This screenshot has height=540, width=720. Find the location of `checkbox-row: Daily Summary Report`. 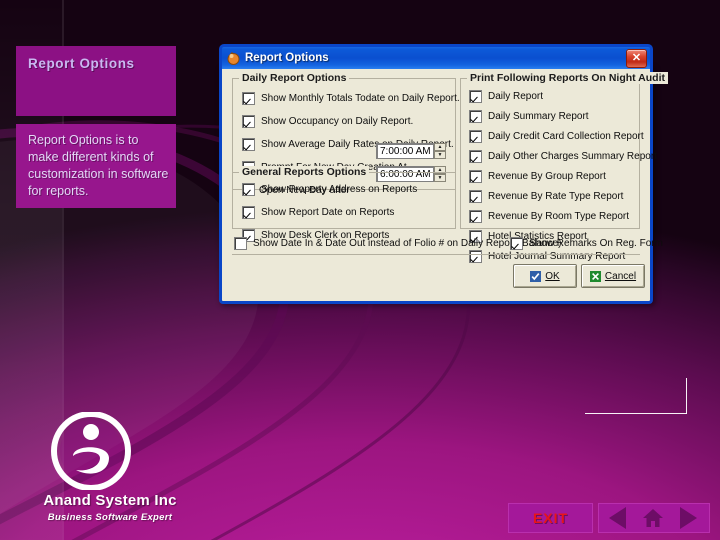

checkbox-row: Daily Summary Report is located at coordinates (563, 116).